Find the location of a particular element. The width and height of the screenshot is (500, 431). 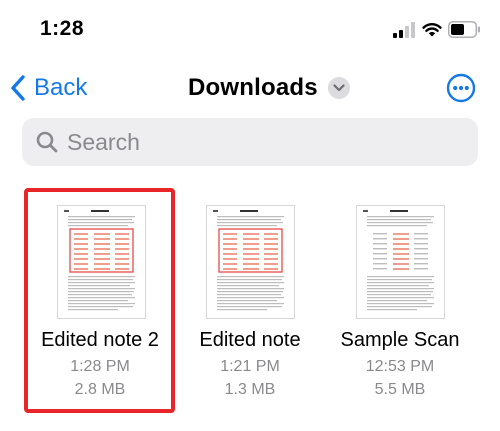

file-size: 5.5 MB is located at coordinates (400, 389).